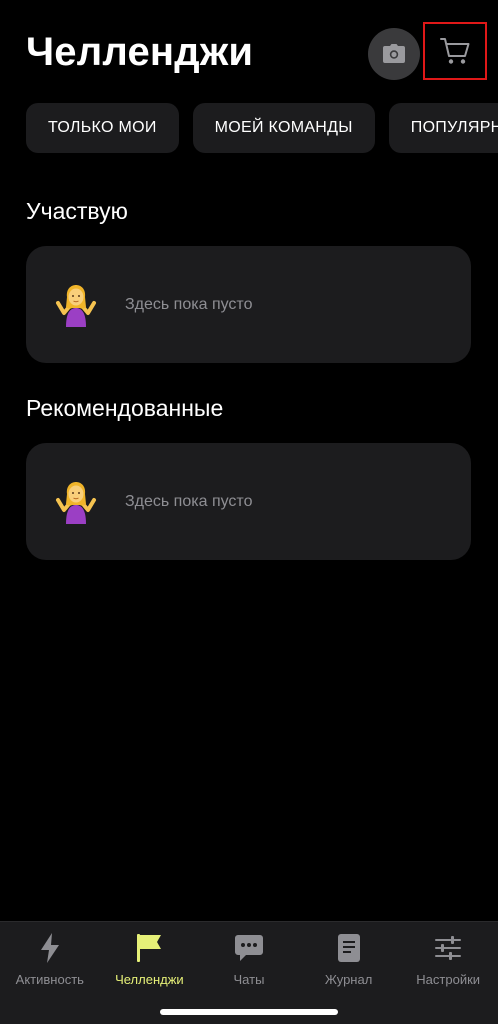 The height and width of the screenshot is (1024, 498). I want to click on camera-icon, so click(394, 53).